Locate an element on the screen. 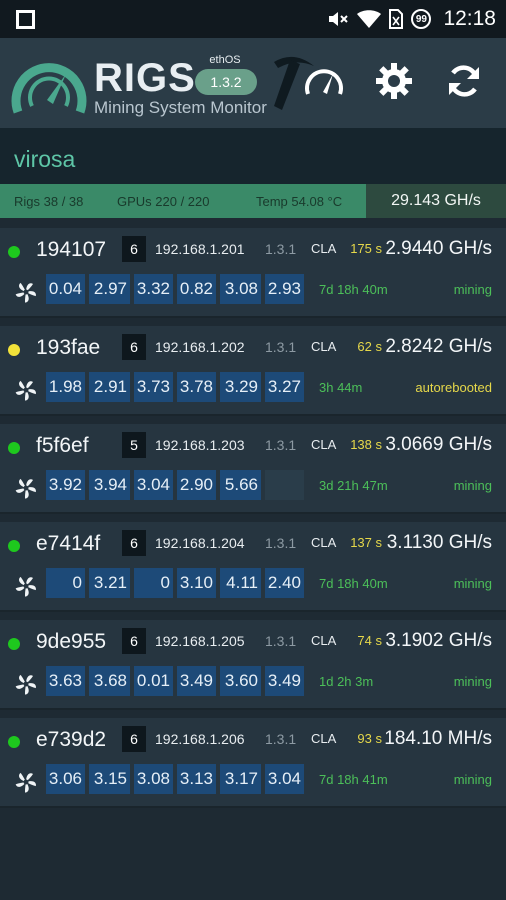  app-header: RIGS Mining System Monitor ethOS 1.3.2 is located at coordinates (253, 83).